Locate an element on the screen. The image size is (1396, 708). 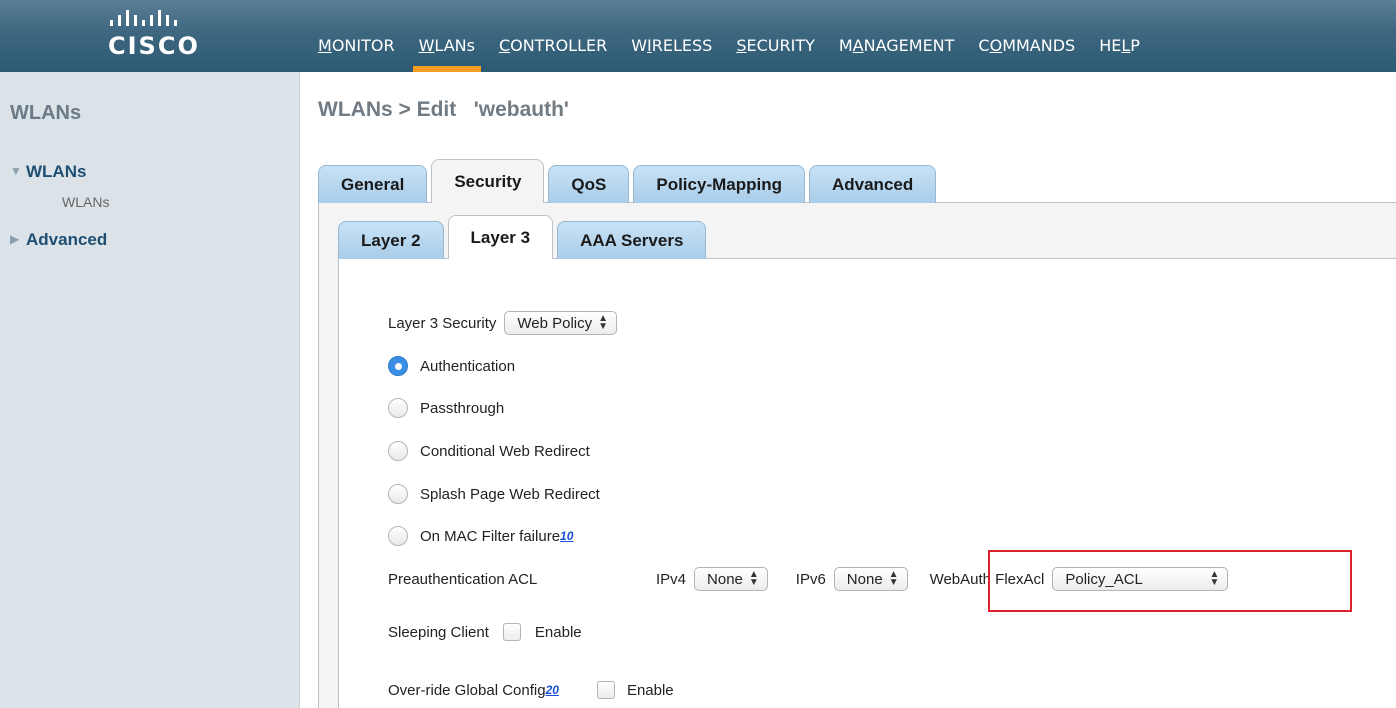
security-subtabs: Layer 2 Layer 3 AAA Servers is located at coordinates (524, 237).